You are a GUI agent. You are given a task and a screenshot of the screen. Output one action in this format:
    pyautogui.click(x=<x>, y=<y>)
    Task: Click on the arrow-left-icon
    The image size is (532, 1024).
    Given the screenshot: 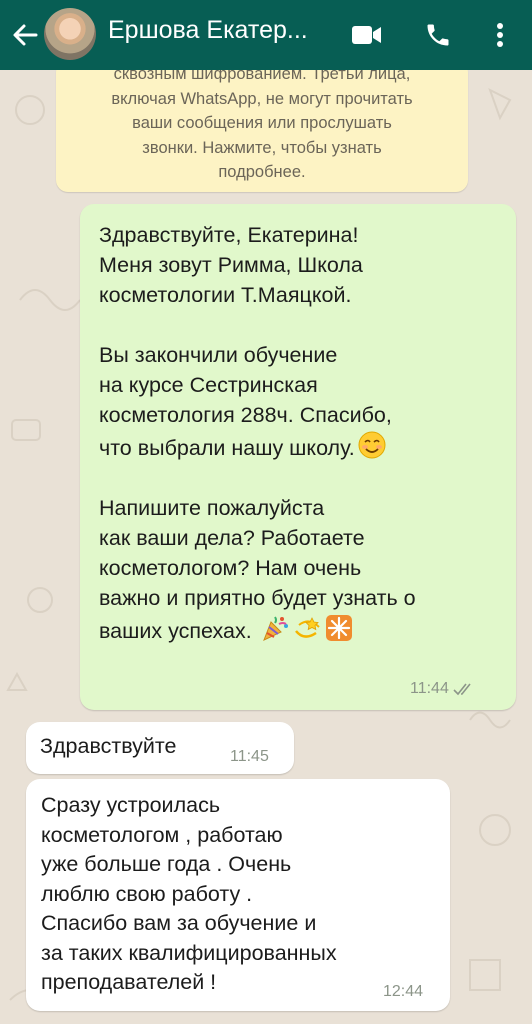 What is the action you would take?
    pyautogui.click(x=25, y=35)
    